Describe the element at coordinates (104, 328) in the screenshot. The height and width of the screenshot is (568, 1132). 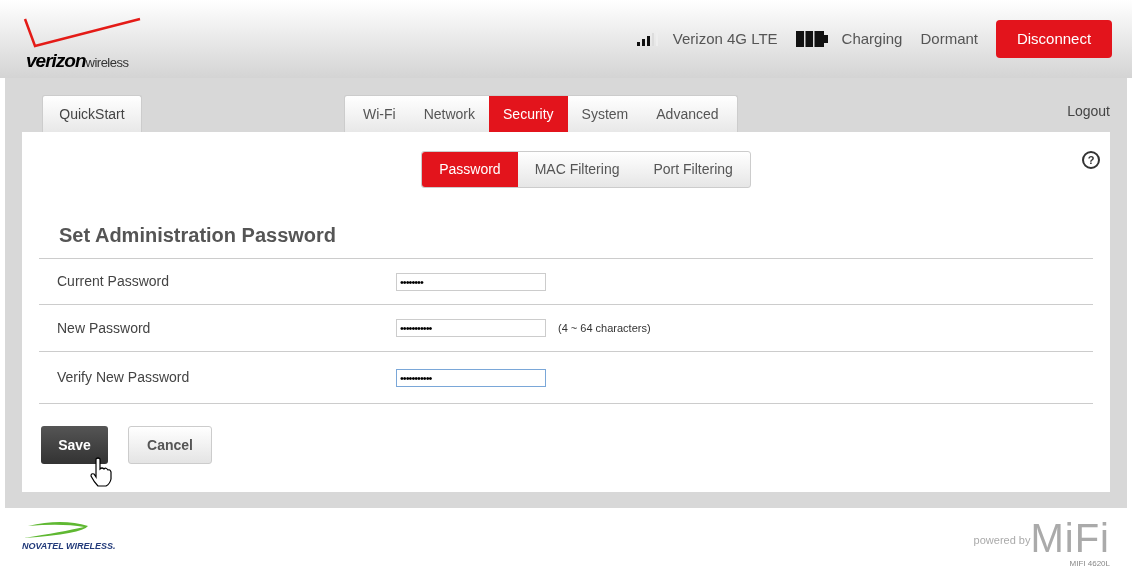
I see `field-label: New Password` at that location.